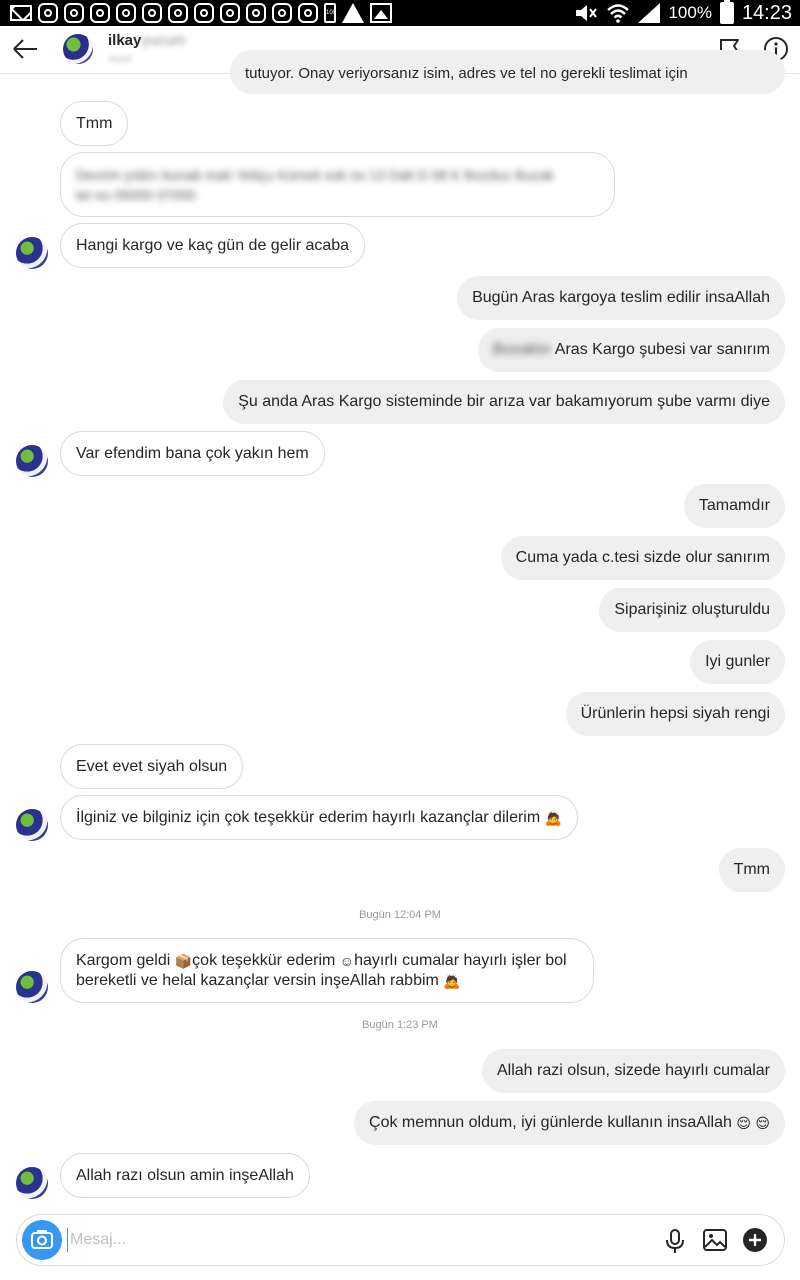  I want to click on message-outgoing: Allah razi olsun, sizede hayırlı cumalar, so click(633, 1071).